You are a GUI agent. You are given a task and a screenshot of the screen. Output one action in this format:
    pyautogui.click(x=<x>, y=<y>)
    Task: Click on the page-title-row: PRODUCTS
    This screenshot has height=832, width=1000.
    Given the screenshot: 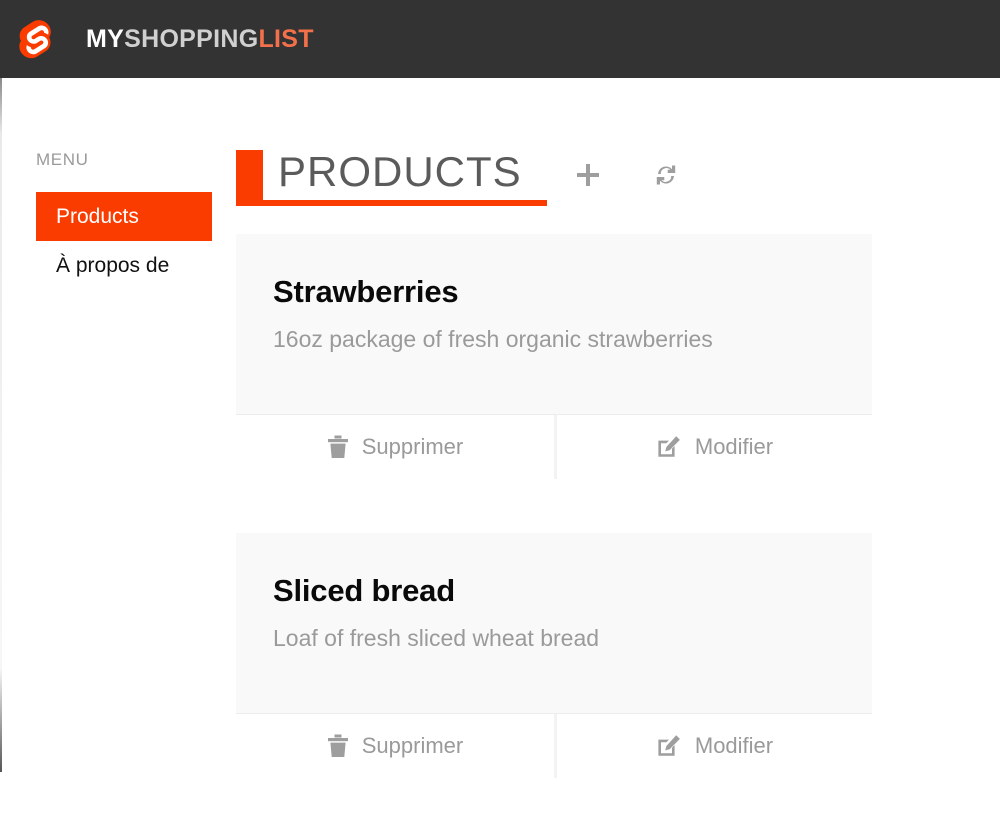 What is the action you would take?
    pyautogui.click(x=586, y=175)
    